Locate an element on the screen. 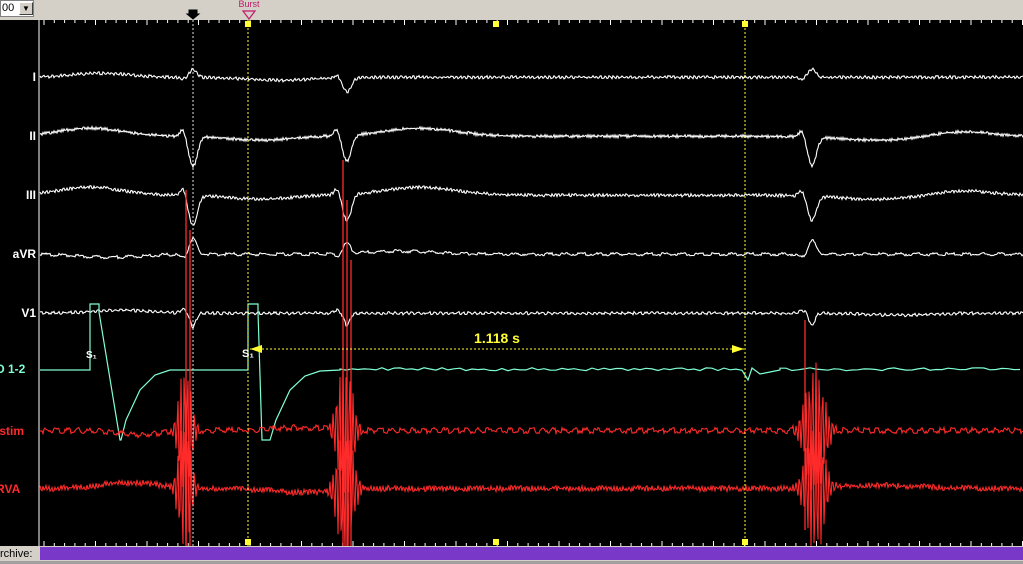 The height and width of the screenshot is (564, 1023). lead-label: RVA is located at coordinates (10, 489).